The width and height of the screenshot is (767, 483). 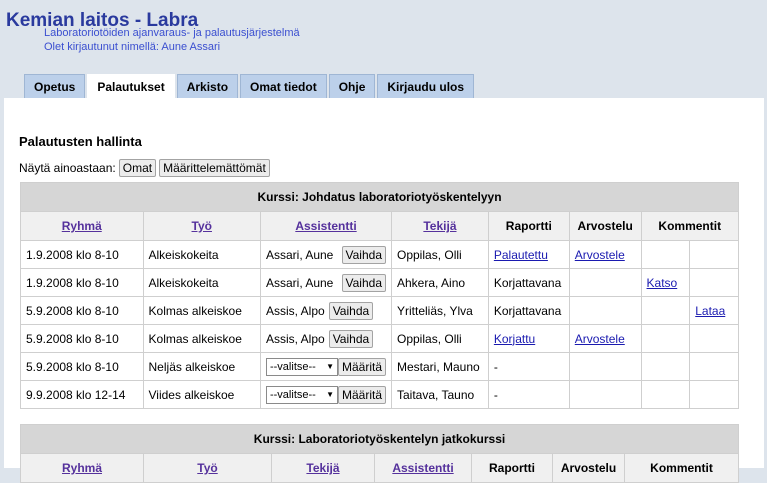 I want to click on cell-work: Neljäs alkeiskoe, so click(x=201, y=366).